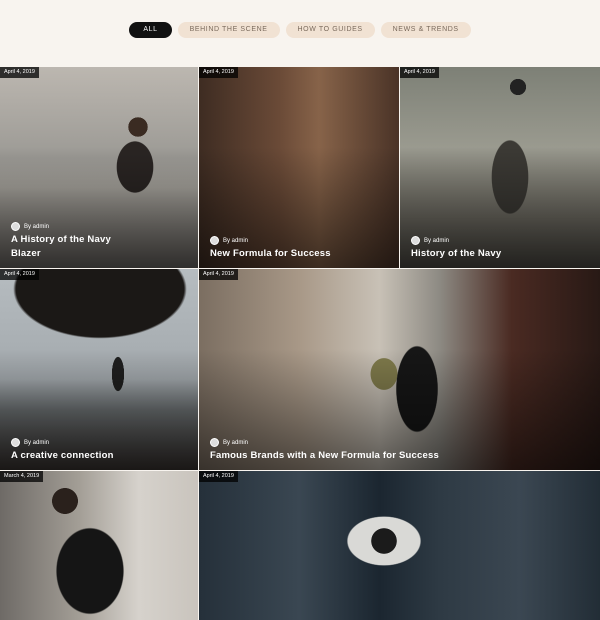 This screenshot has width=600, height=620. What do you see at coordinates (228, 30) in the screenshot?
I see `filter-behind-the-scene: BEHIND THE SCENE` at bounding box center [228, 30].